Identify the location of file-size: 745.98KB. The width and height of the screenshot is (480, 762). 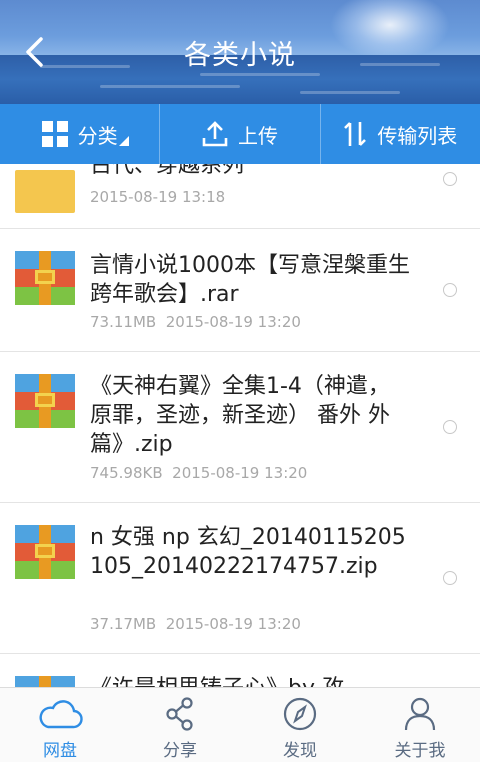
(126, 473).